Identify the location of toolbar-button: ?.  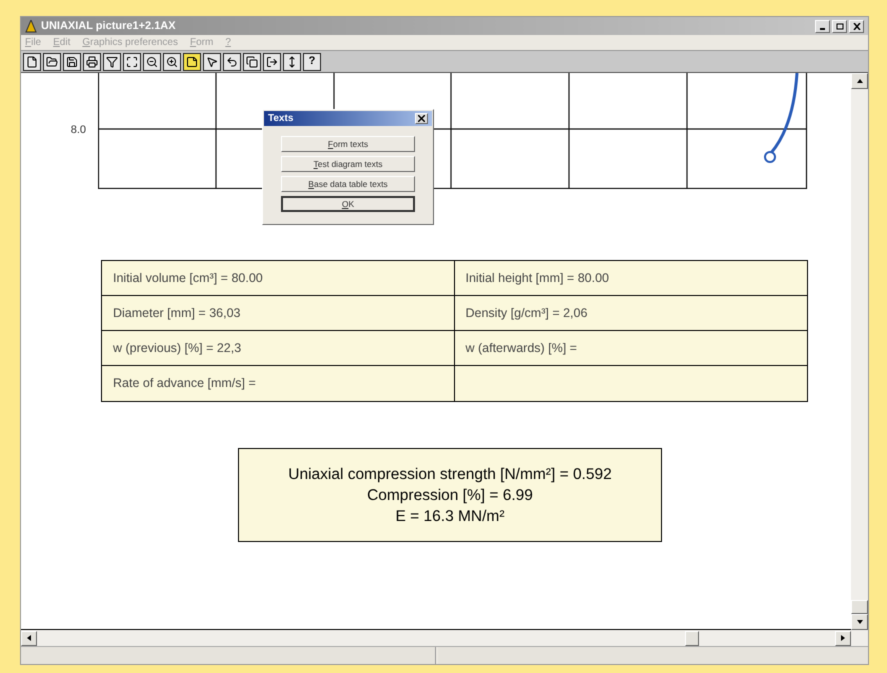
(312, 61).